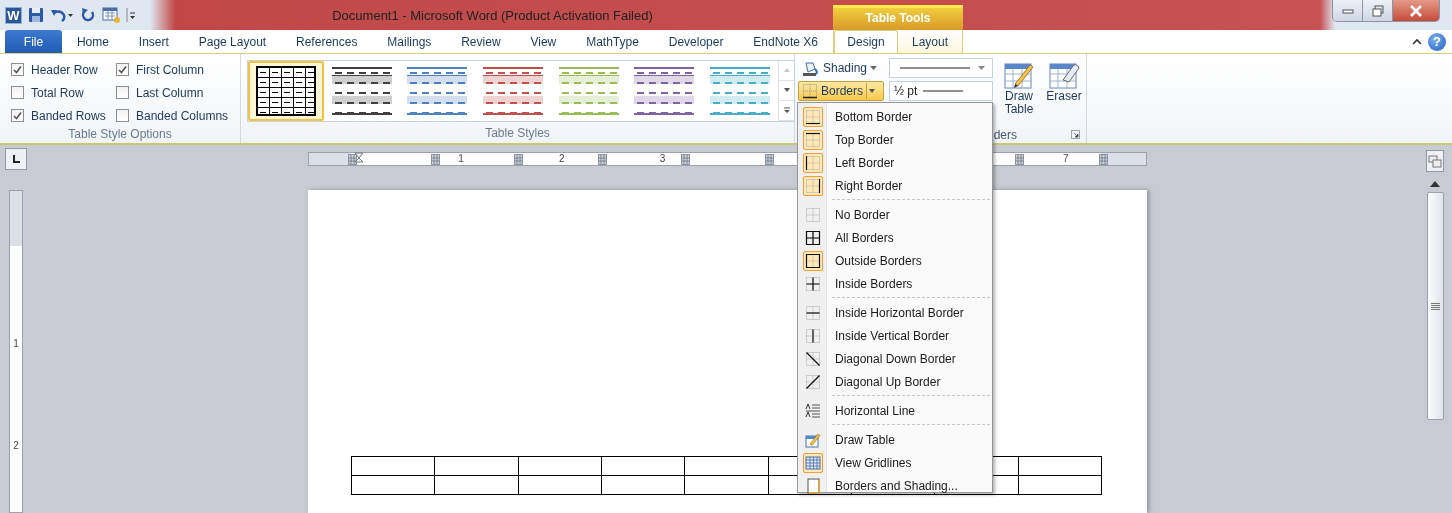 The width and height of the screenshot is (1452, 513). Describe the element at coordinates (1435, 184) in the screenshot. I see `scroll-up-icon` at that location.